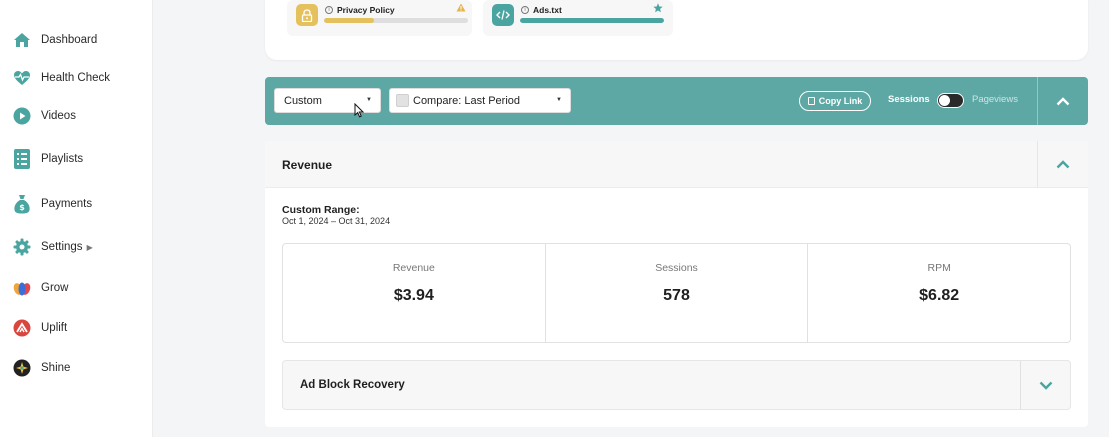 This screenshot has height=437, width=1109. I want to click on sidebar-item-settings: Settings ▶, so click(52, 247).